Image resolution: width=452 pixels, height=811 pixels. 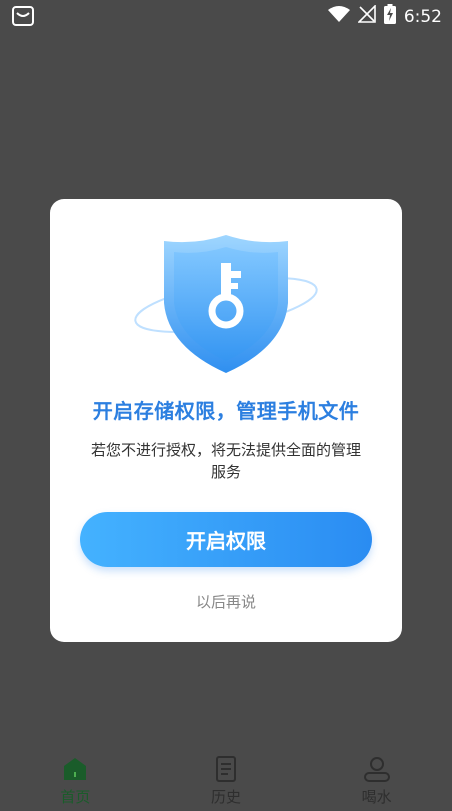 I want to click on enable-permission-button: 开启权限, so click(x=226, y=539).